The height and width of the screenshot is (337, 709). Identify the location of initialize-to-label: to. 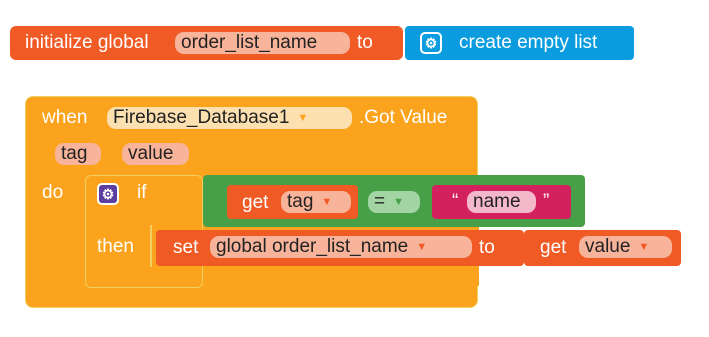
(365, 42).